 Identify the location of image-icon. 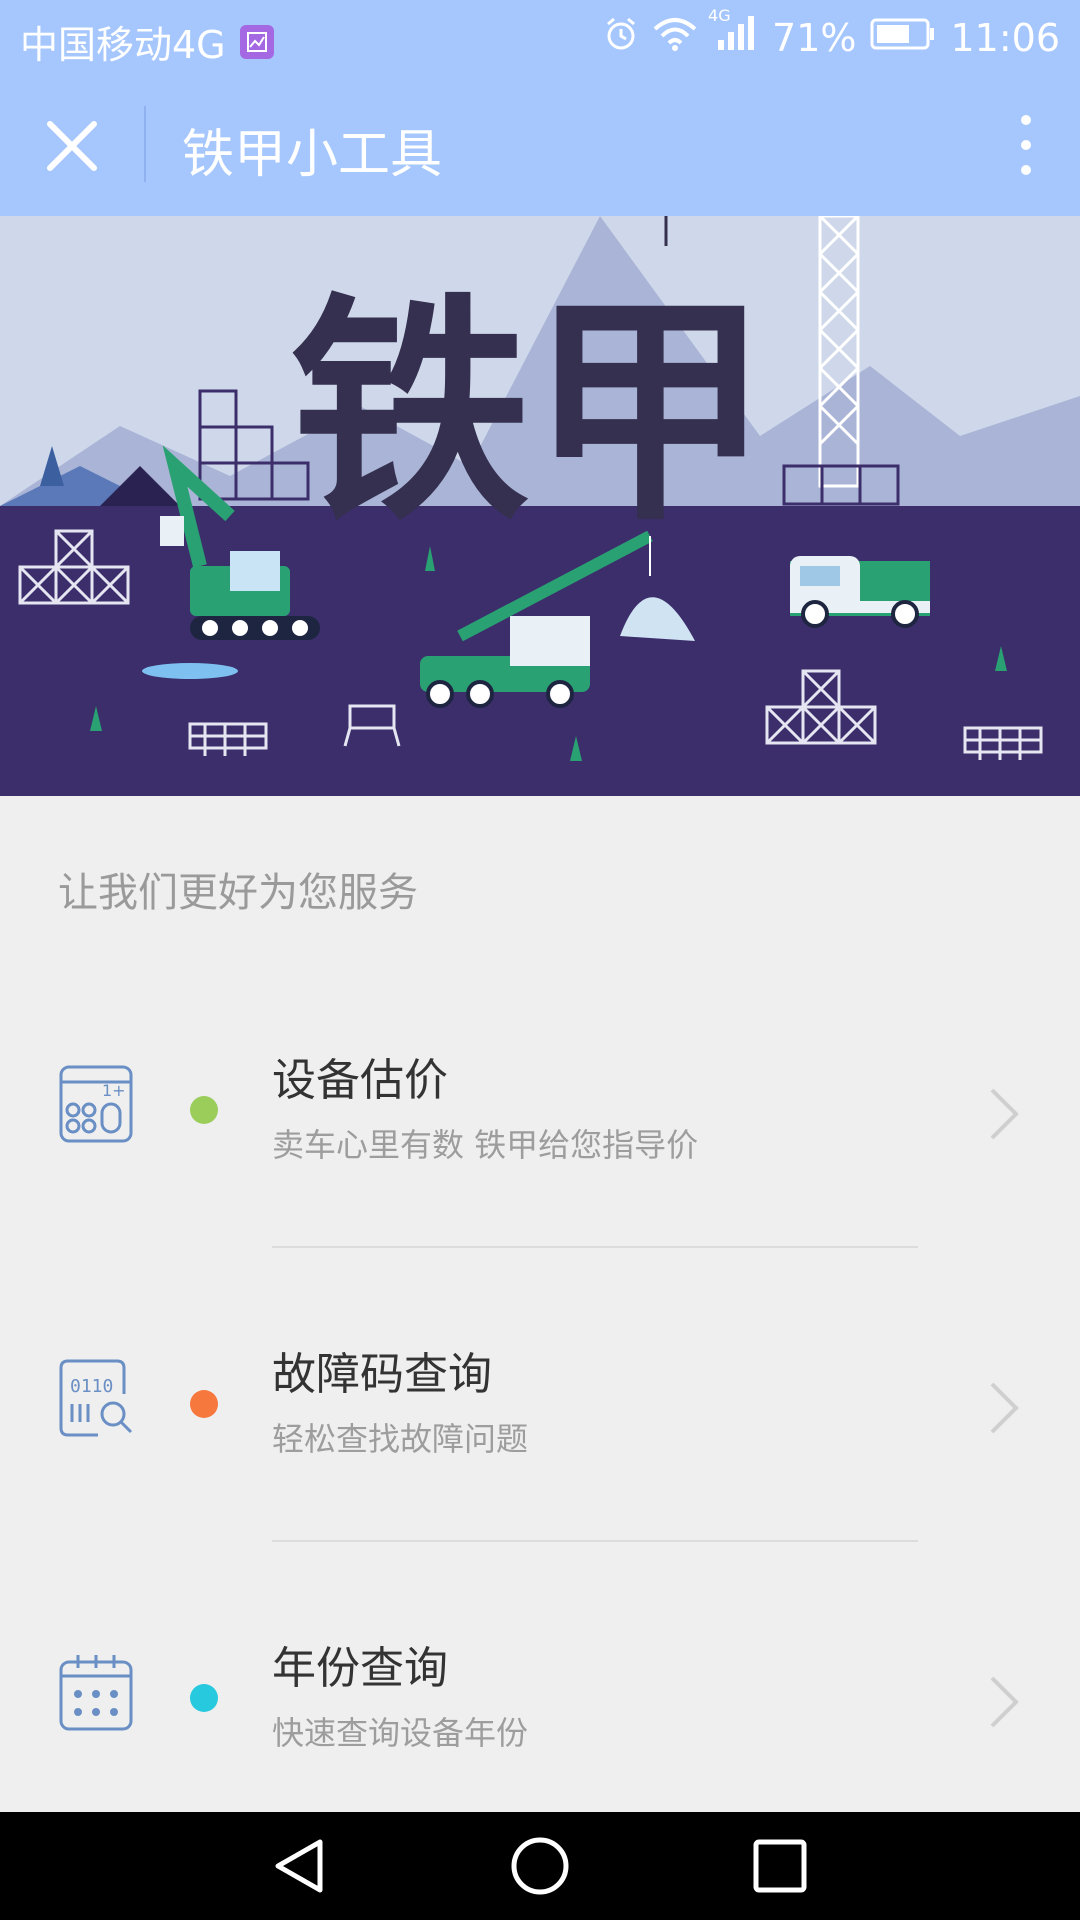
(256, 41).